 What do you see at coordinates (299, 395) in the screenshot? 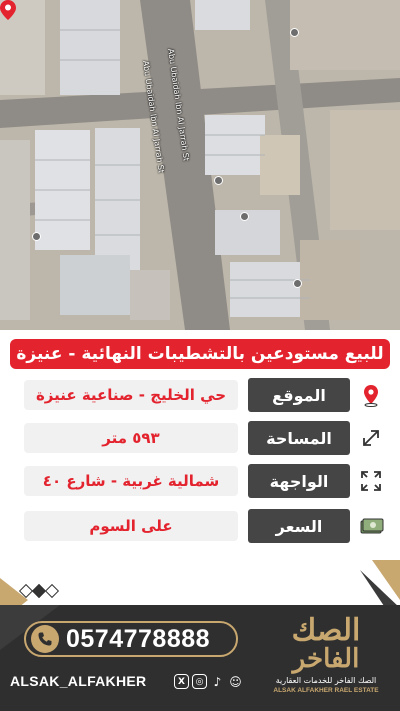
I see `location-label: الموقع` at bounding box center [299, 395].